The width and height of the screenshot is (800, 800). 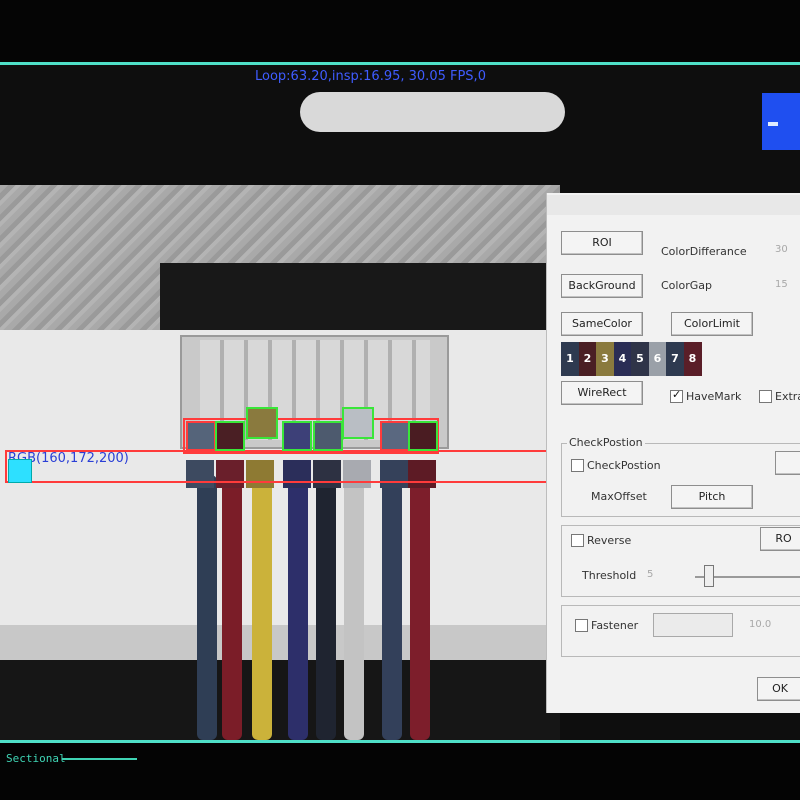 I want to click on check-position-label: CheckPostion, so click(x=624, y=465).